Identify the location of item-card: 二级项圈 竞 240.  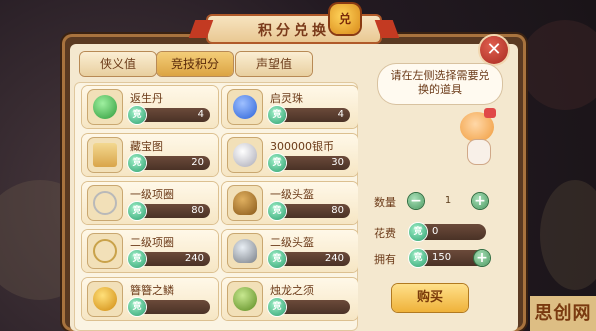
(150, 251).